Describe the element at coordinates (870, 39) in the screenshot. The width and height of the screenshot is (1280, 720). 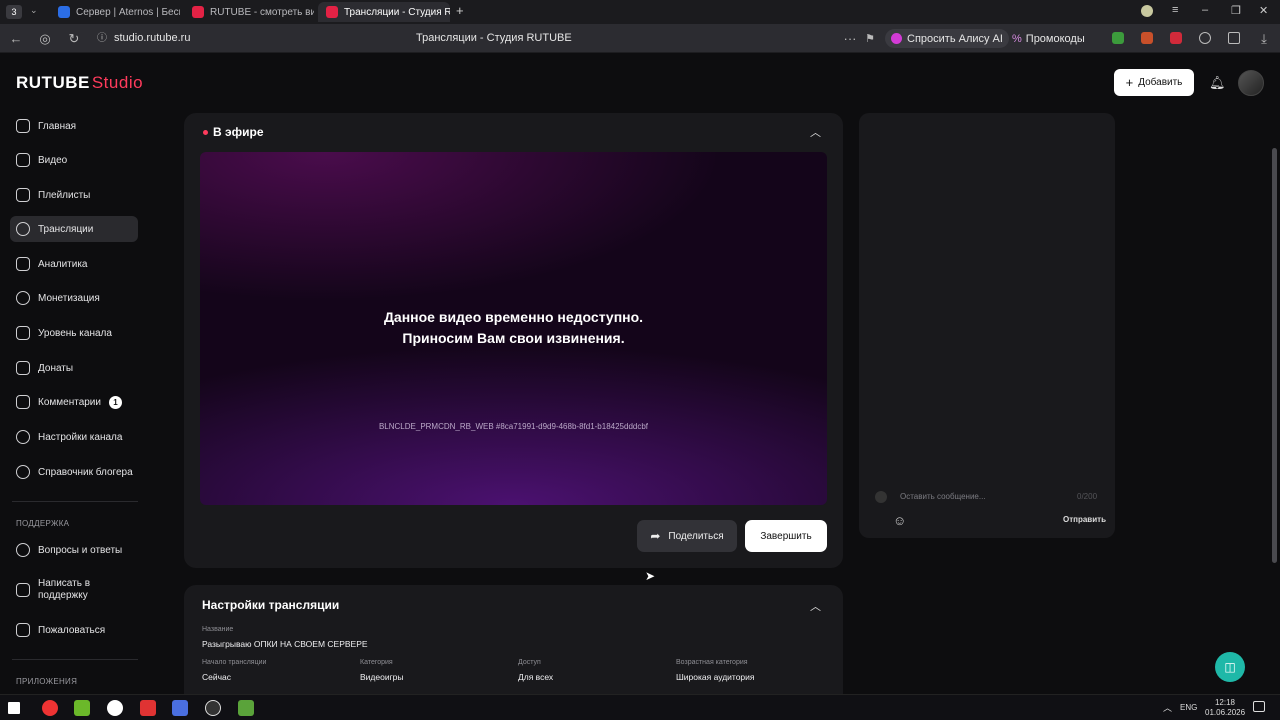
I see `bookmark-icon: ⚑` at that location.